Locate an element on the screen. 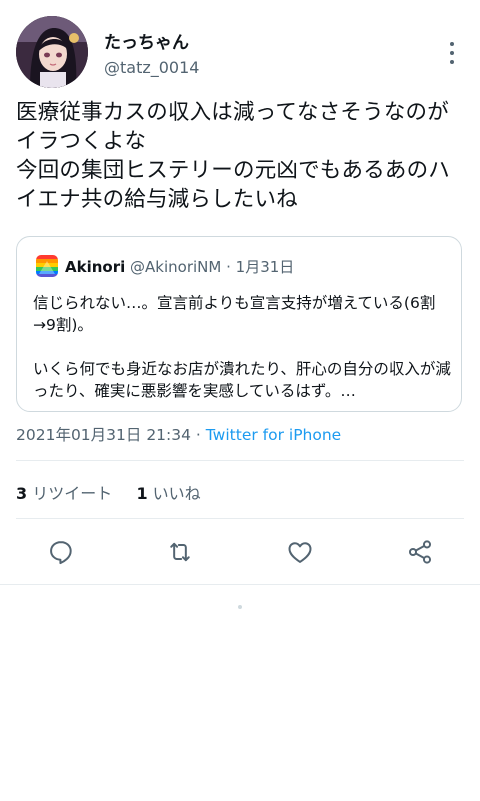  likes-count: 1 is located at coordinates (141, 493).